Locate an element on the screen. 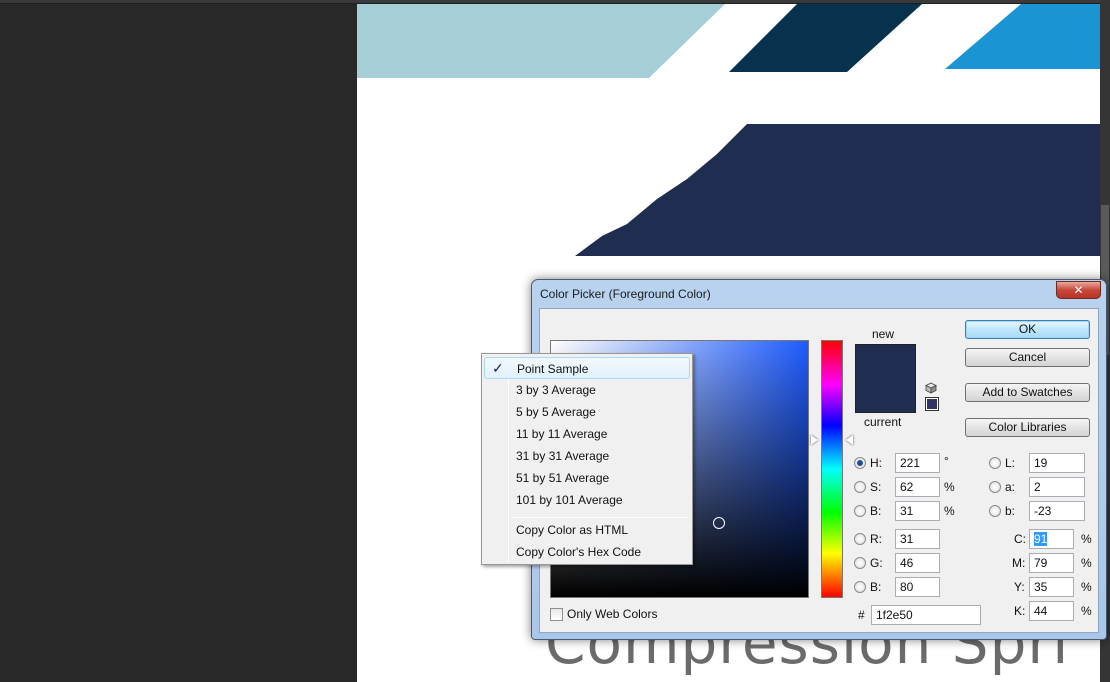 This screenshot has width=1110, height=682. navy-shape is located at coordinates (837, 190).